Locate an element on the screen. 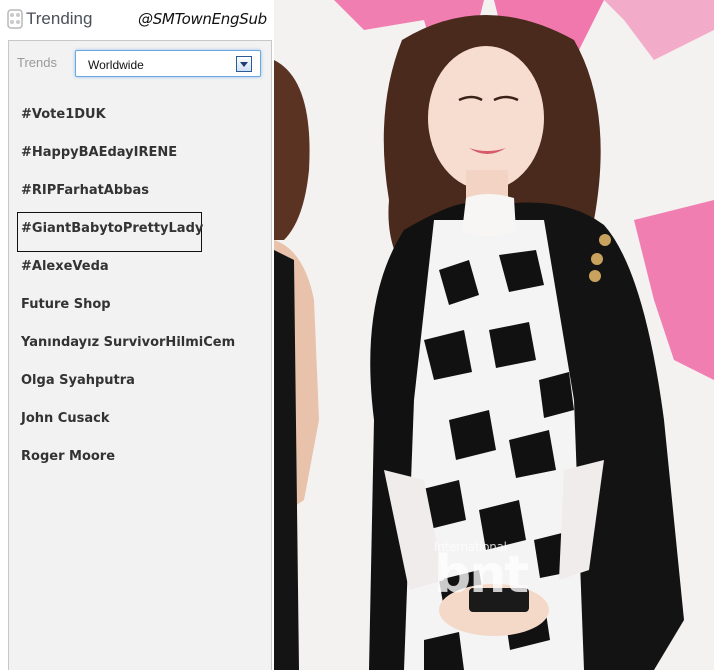  trend-item: Future Shop is located at coordinates (66, 307).